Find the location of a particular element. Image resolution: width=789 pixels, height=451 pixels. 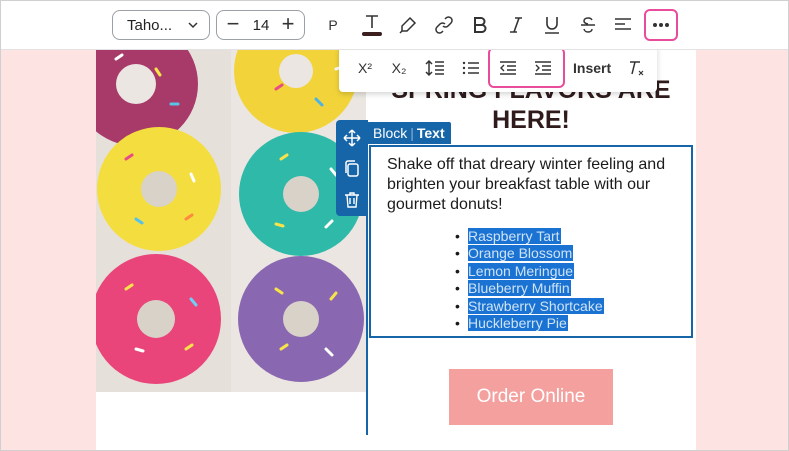

increase-indent-button is located at coordinates (543, 68).